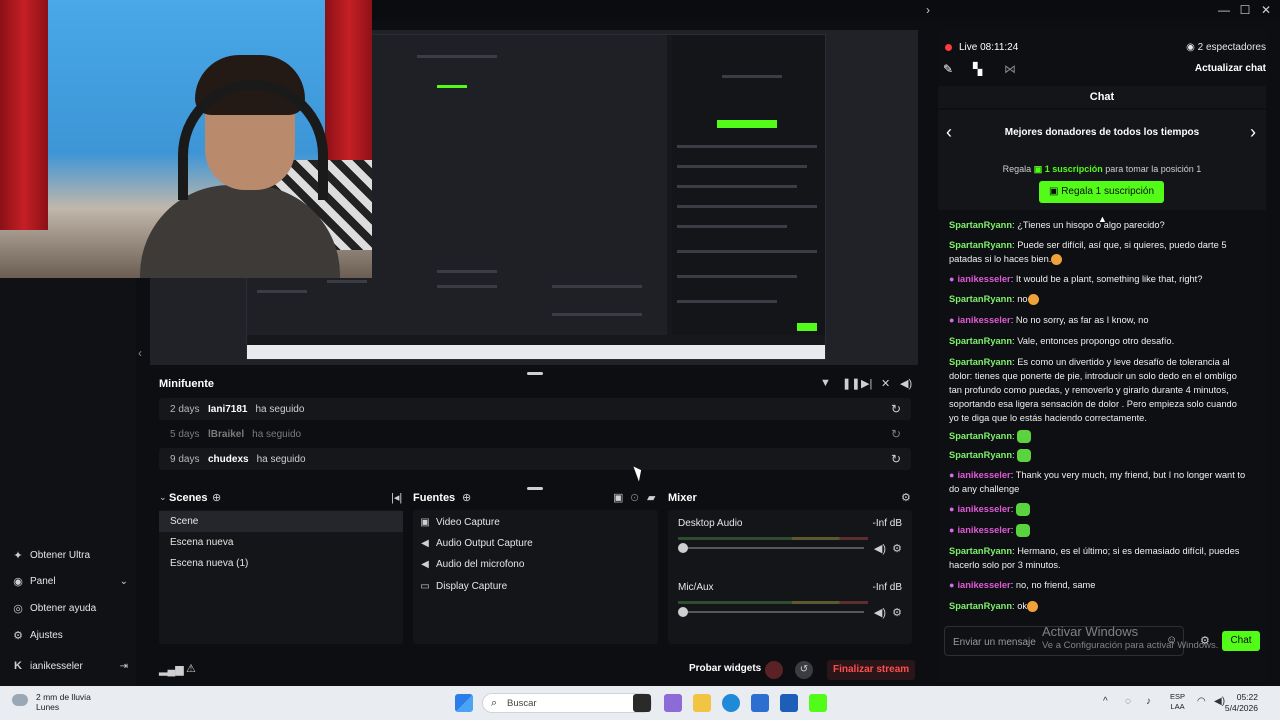  Describe the element at coordinates (818, 703) in the screenshot. I see `kick-studio-icon` at that location.